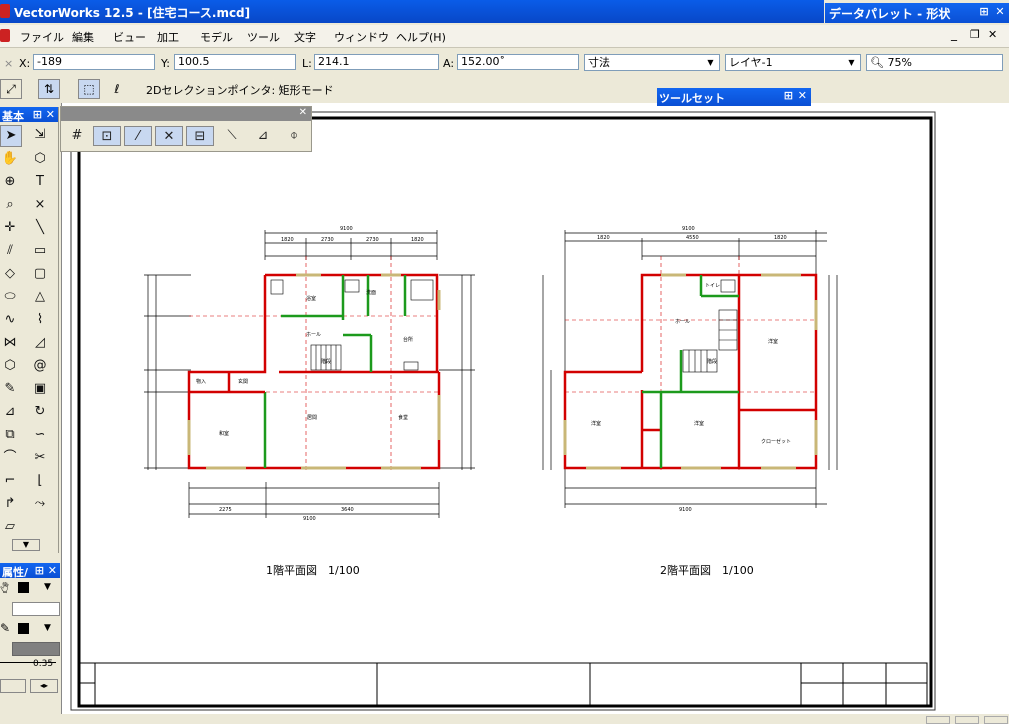  What do you see at coordinates (40, 343) in the screenshot?
I see `polyline-tool-icon: ◿` at bounding box center [40, 343].